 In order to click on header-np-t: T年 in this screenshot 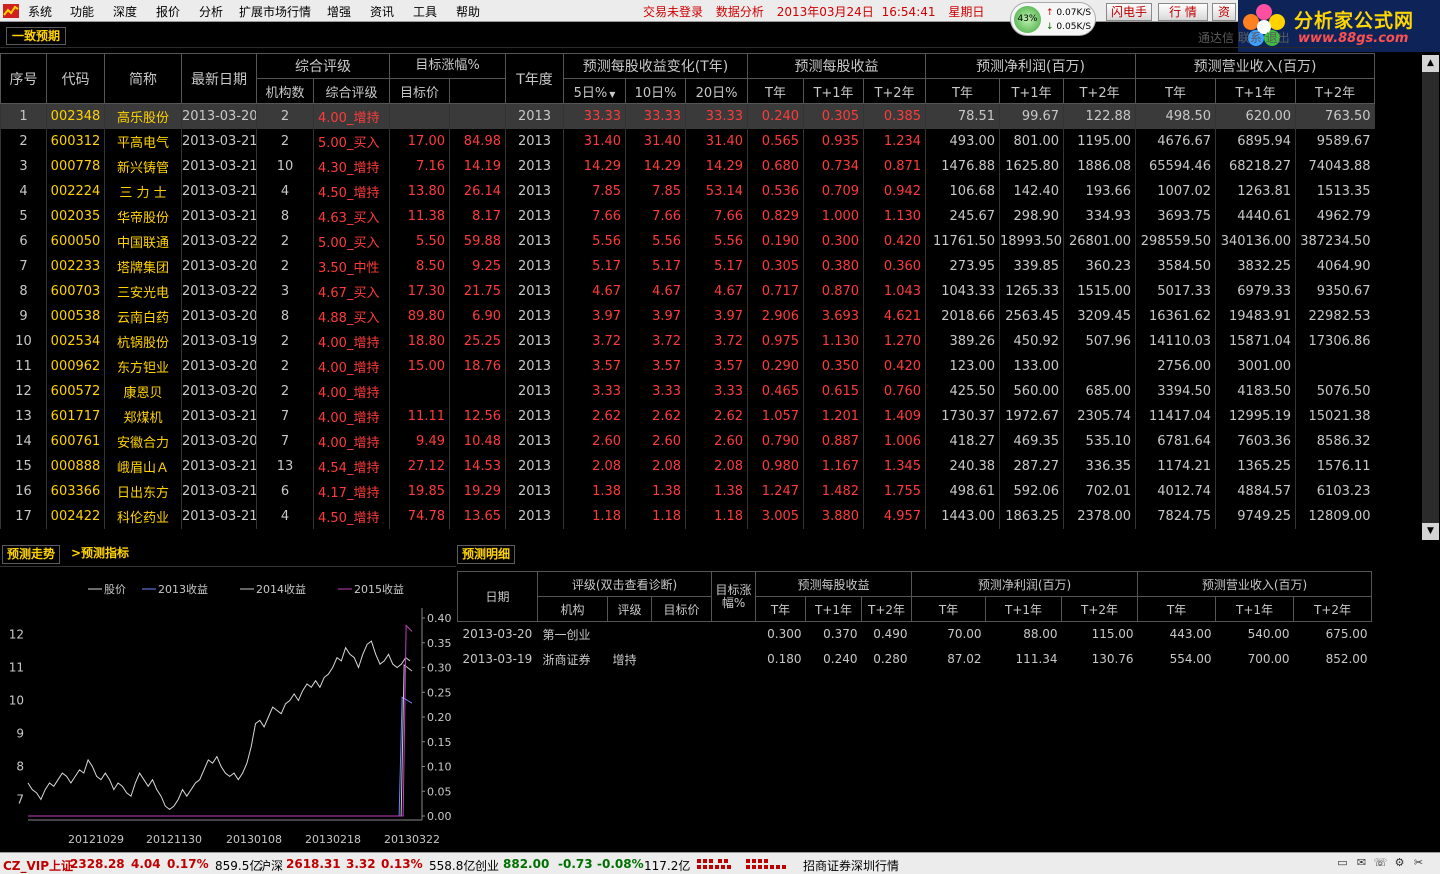, I will do `click(963, 91)`.